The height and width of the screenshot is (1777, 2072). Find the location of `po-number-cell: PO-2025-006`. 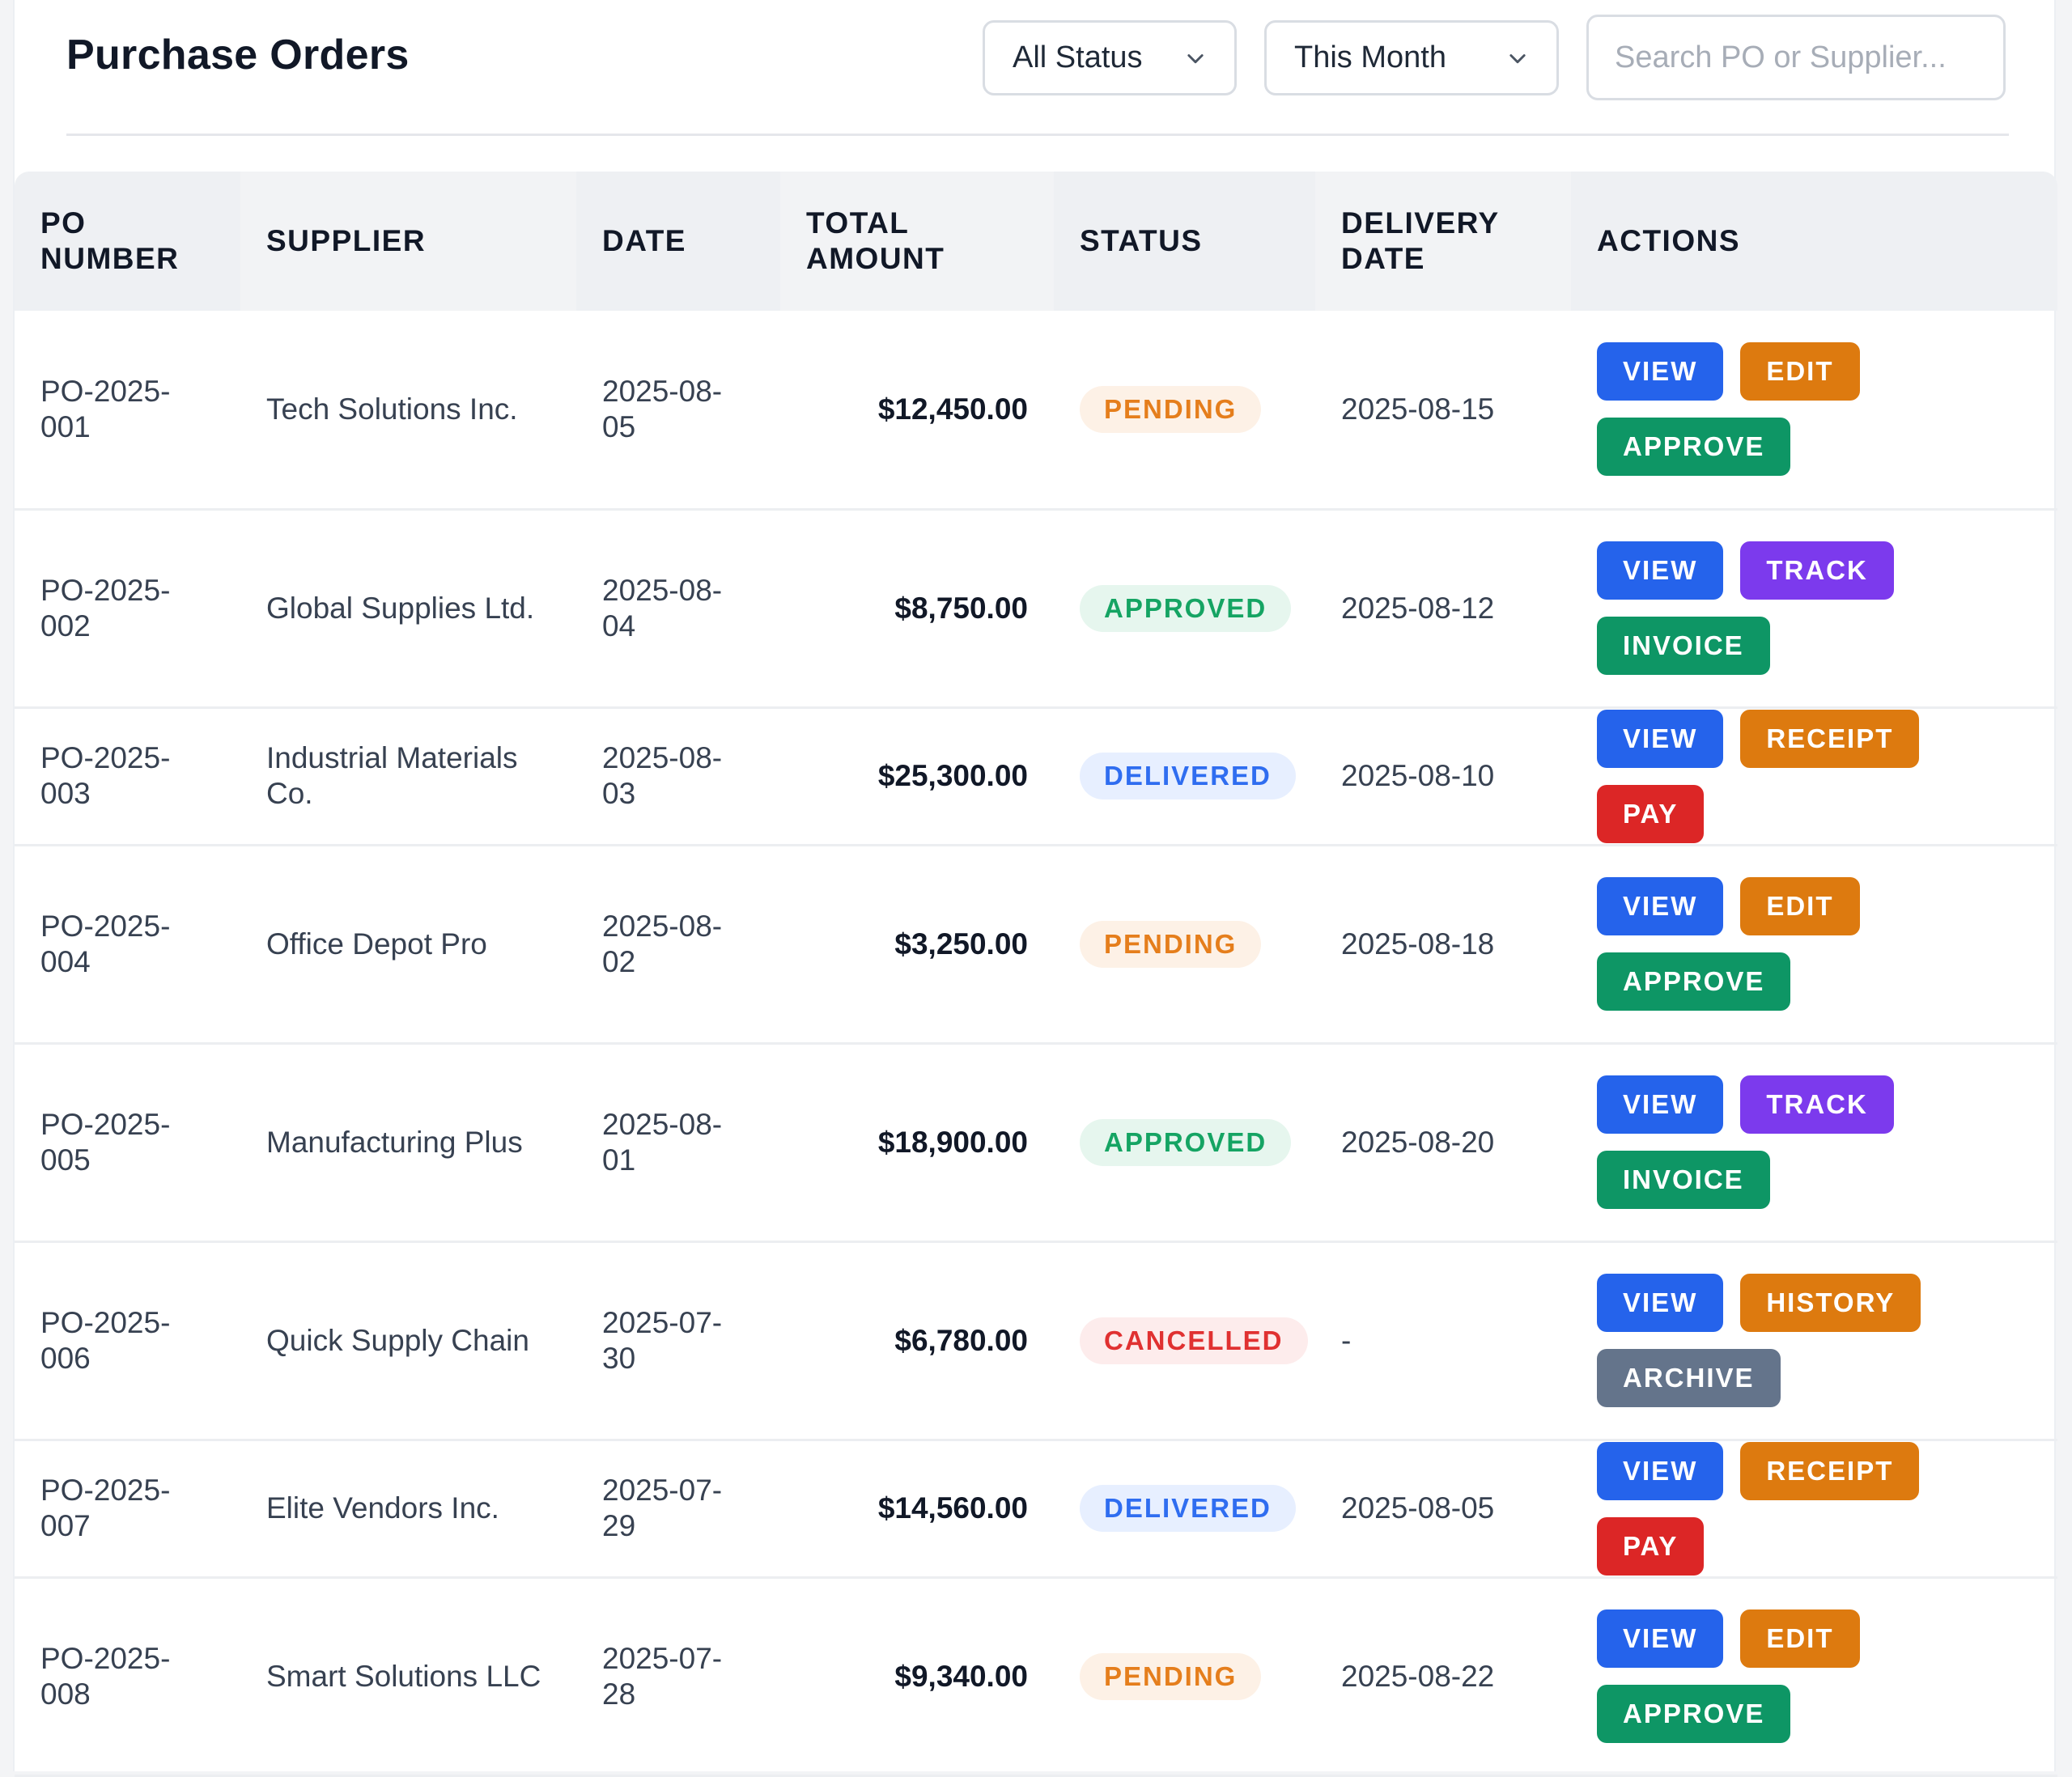

po-number-cell: PO-2025-006 is located at coordinates (127, 1341).